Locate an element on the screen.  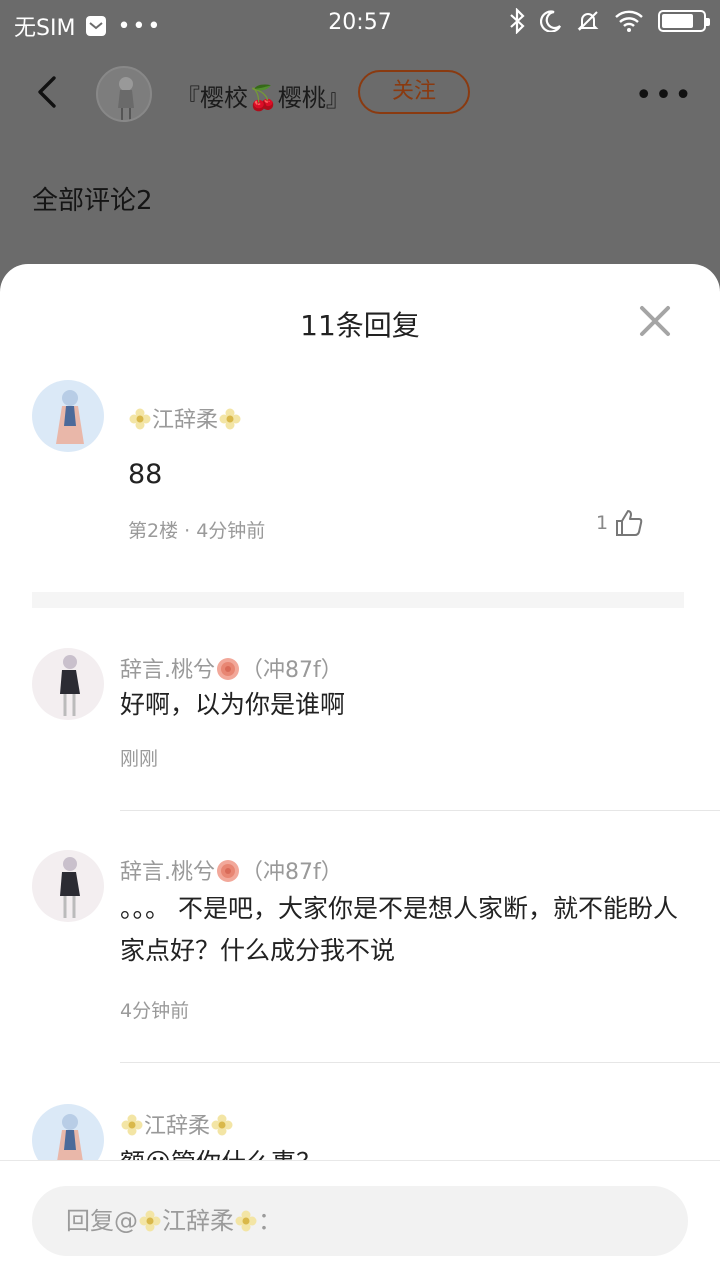
reply-placeholder-name: 江辞柔 is located at coordinates (198, 1221).